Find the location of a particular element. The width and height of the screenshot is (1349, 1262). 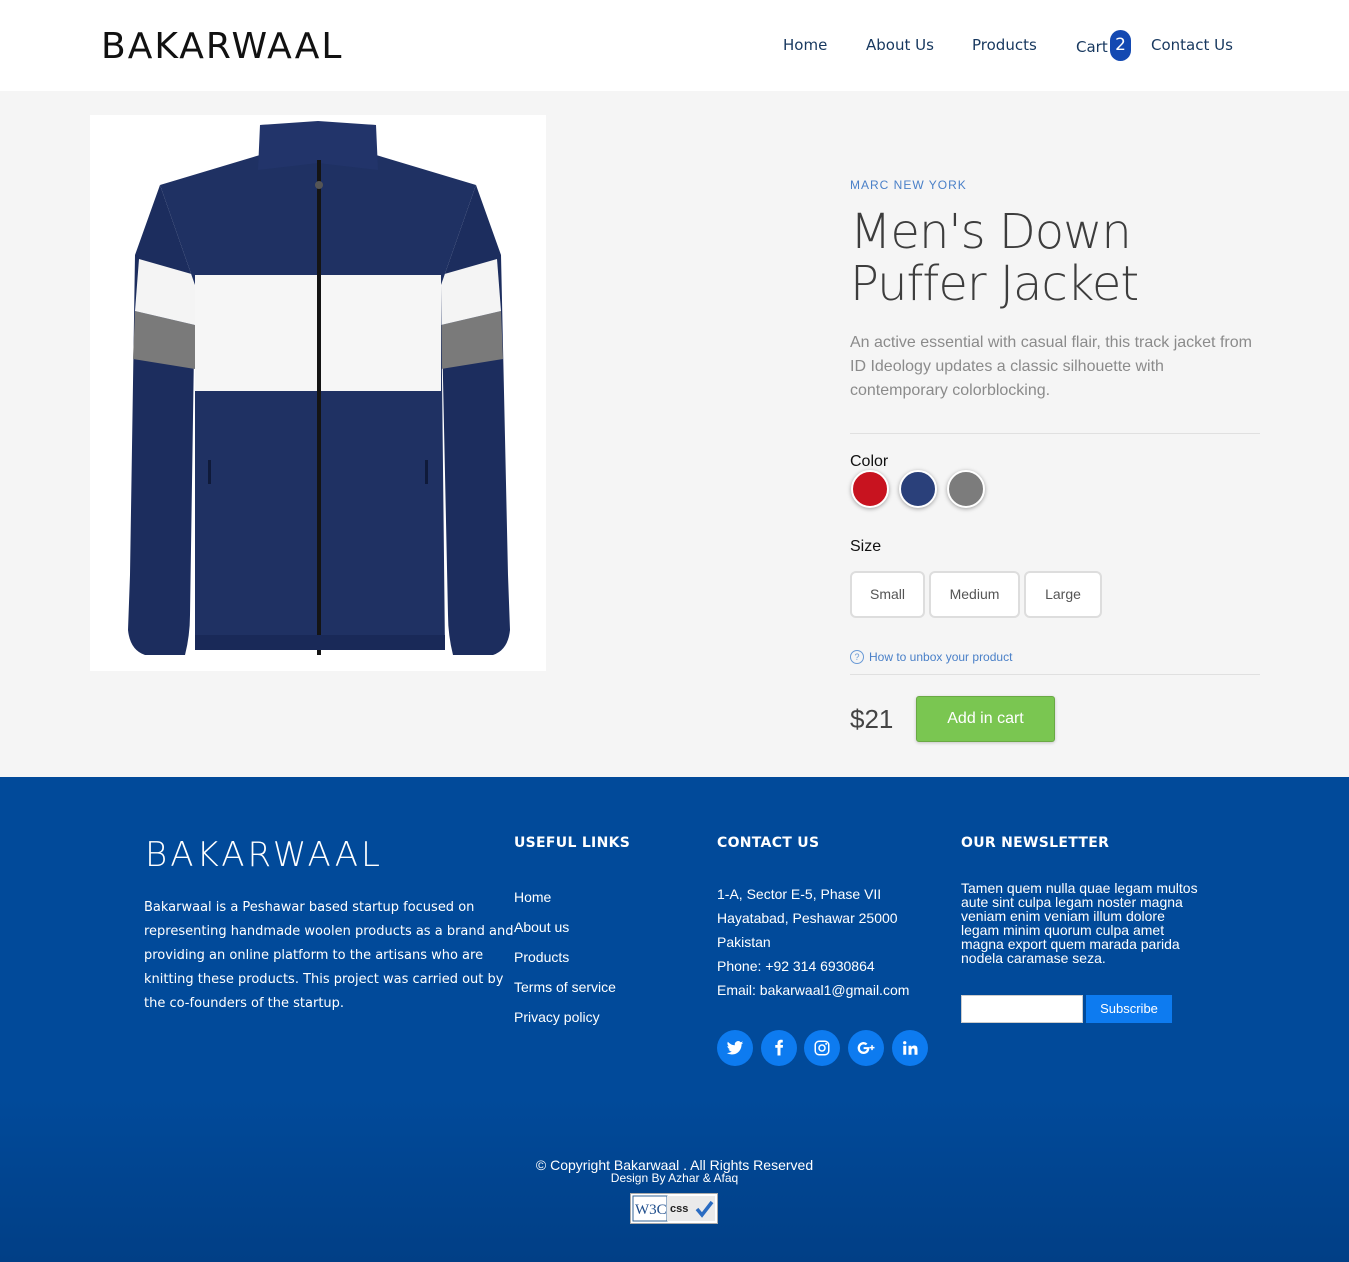

design-credits: Design By Azhar & Afaq is located at coordinates (674, 1178).